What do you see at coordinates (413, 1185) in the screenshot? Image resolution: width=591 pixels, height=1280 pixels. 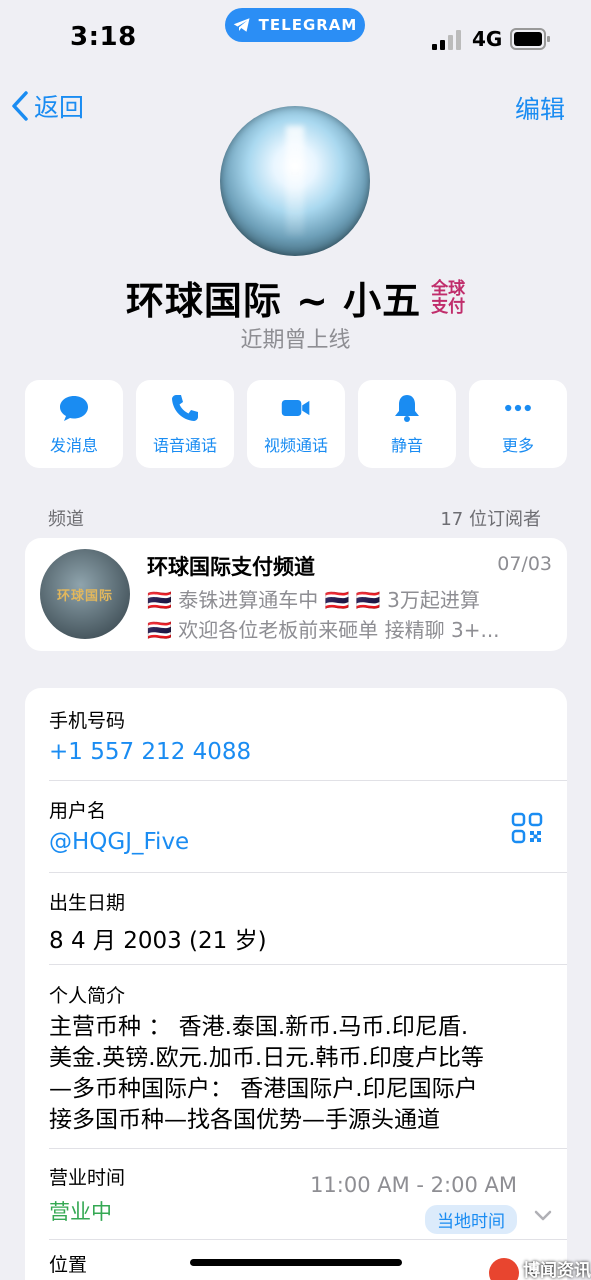 I see `hours-range: 11:00 AM - 2:00 AM` at bounding box center [413, 1185].